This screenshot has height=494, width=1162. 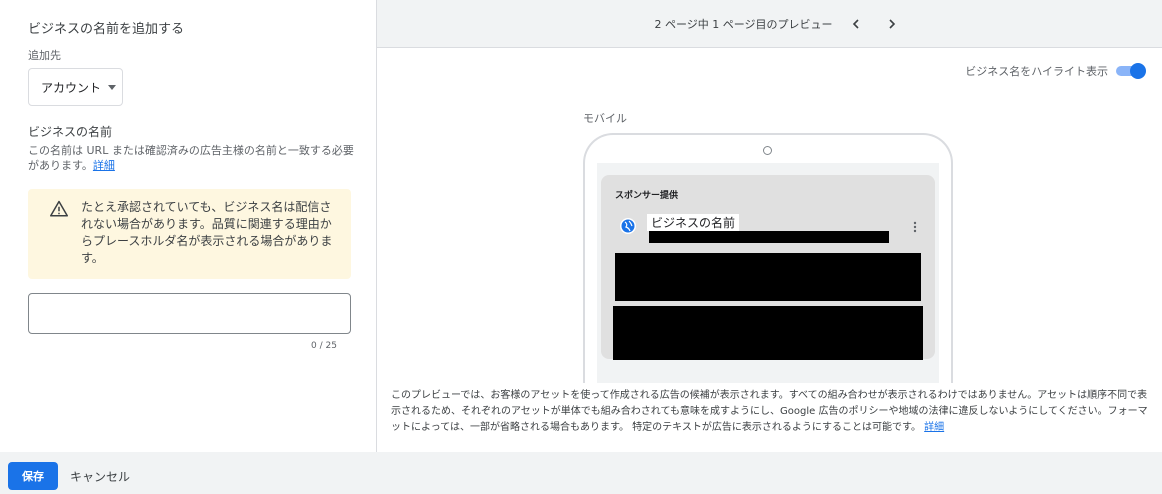 I want to click on redacted-url, so click(x=769, y=237).